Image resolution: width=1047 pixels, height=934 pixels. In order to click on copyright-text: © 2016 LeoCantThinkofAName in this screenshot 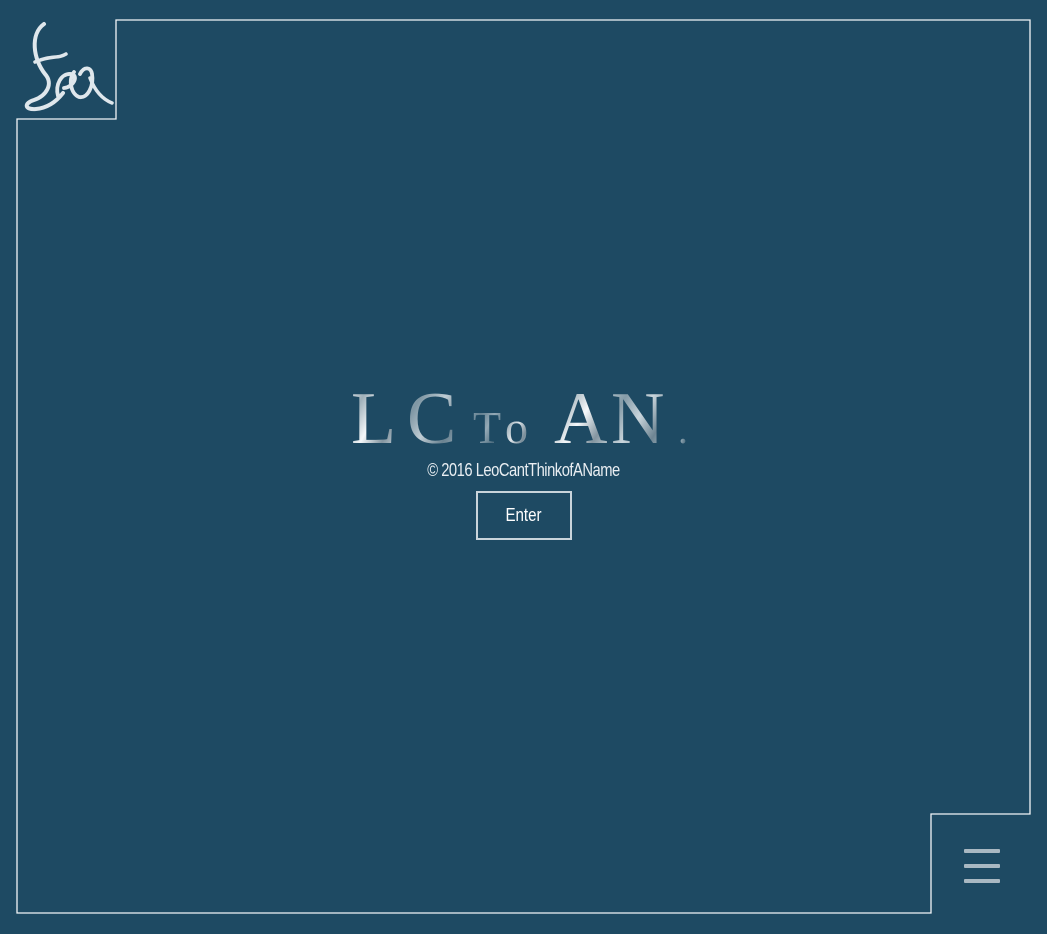, I will do `click(523, 470)`.